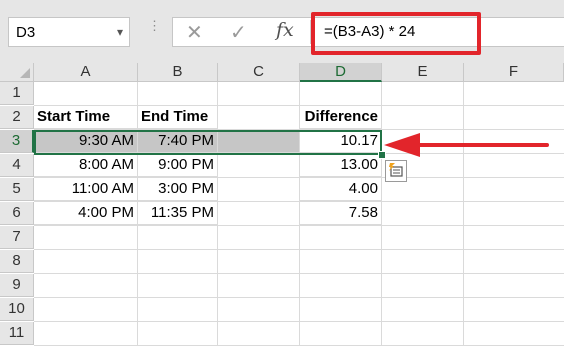 The width and height of the screenshot is (564, 346). I want to click on quick-analysis-icon, so click(396, 171).